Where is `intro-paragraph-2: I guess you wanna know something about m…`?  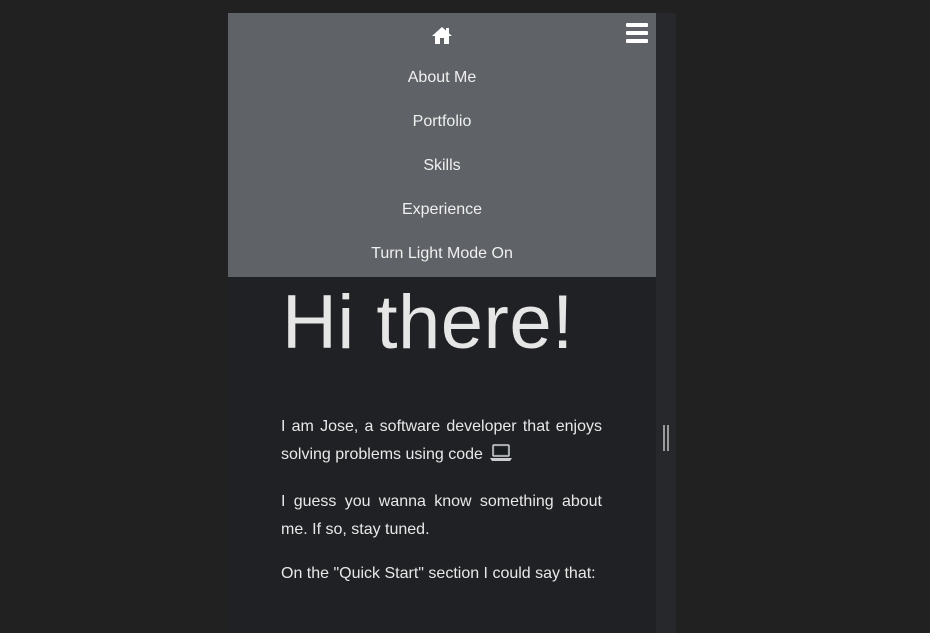 intro-paragraph-2: I guess you wanna know something about m… is located at coordinates (441, 515).